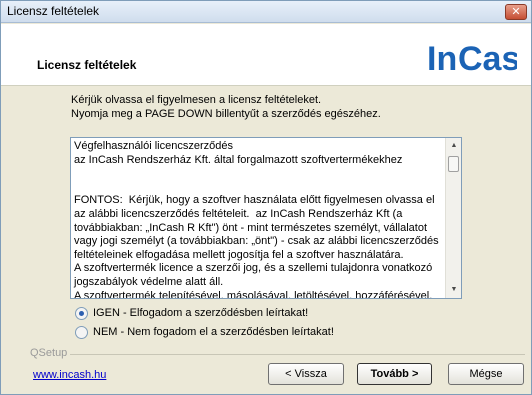  What do you see at coordinates (53, 11) in the screenshot?
I see `window-title: Licensz feltételek` at bounding box center [53, 11].